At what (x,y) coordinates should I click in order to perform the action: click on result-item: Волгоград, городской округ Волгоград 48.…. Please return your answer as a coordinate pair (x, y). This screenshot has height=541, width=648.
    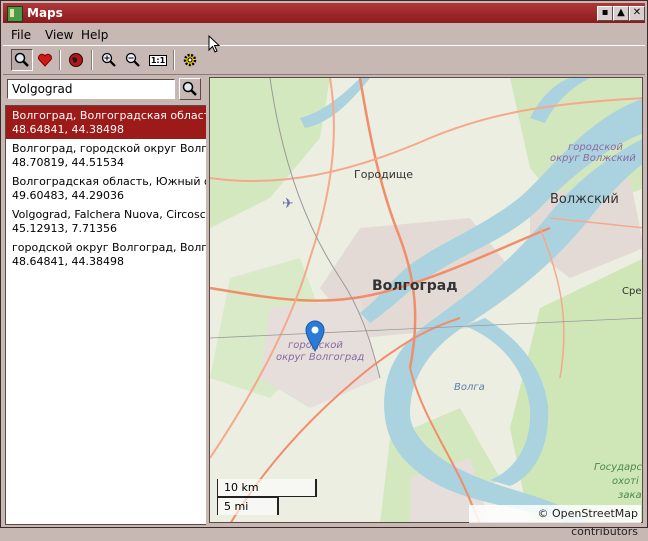
    Looking at the image, I should click on (106, 155).